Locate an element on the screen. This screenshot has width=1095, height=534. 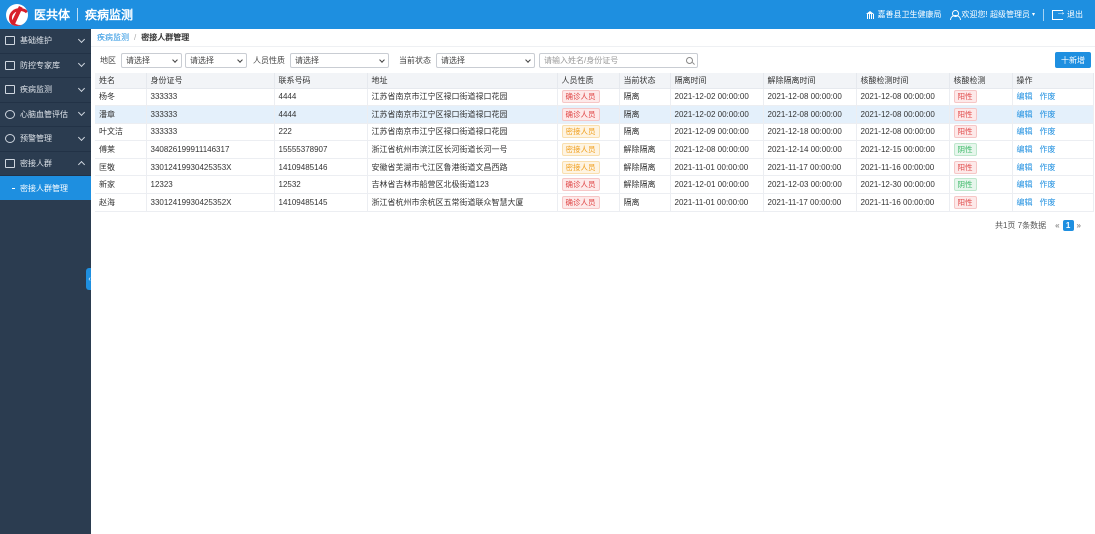
monitor-icon is located at coordinates (10, 90).